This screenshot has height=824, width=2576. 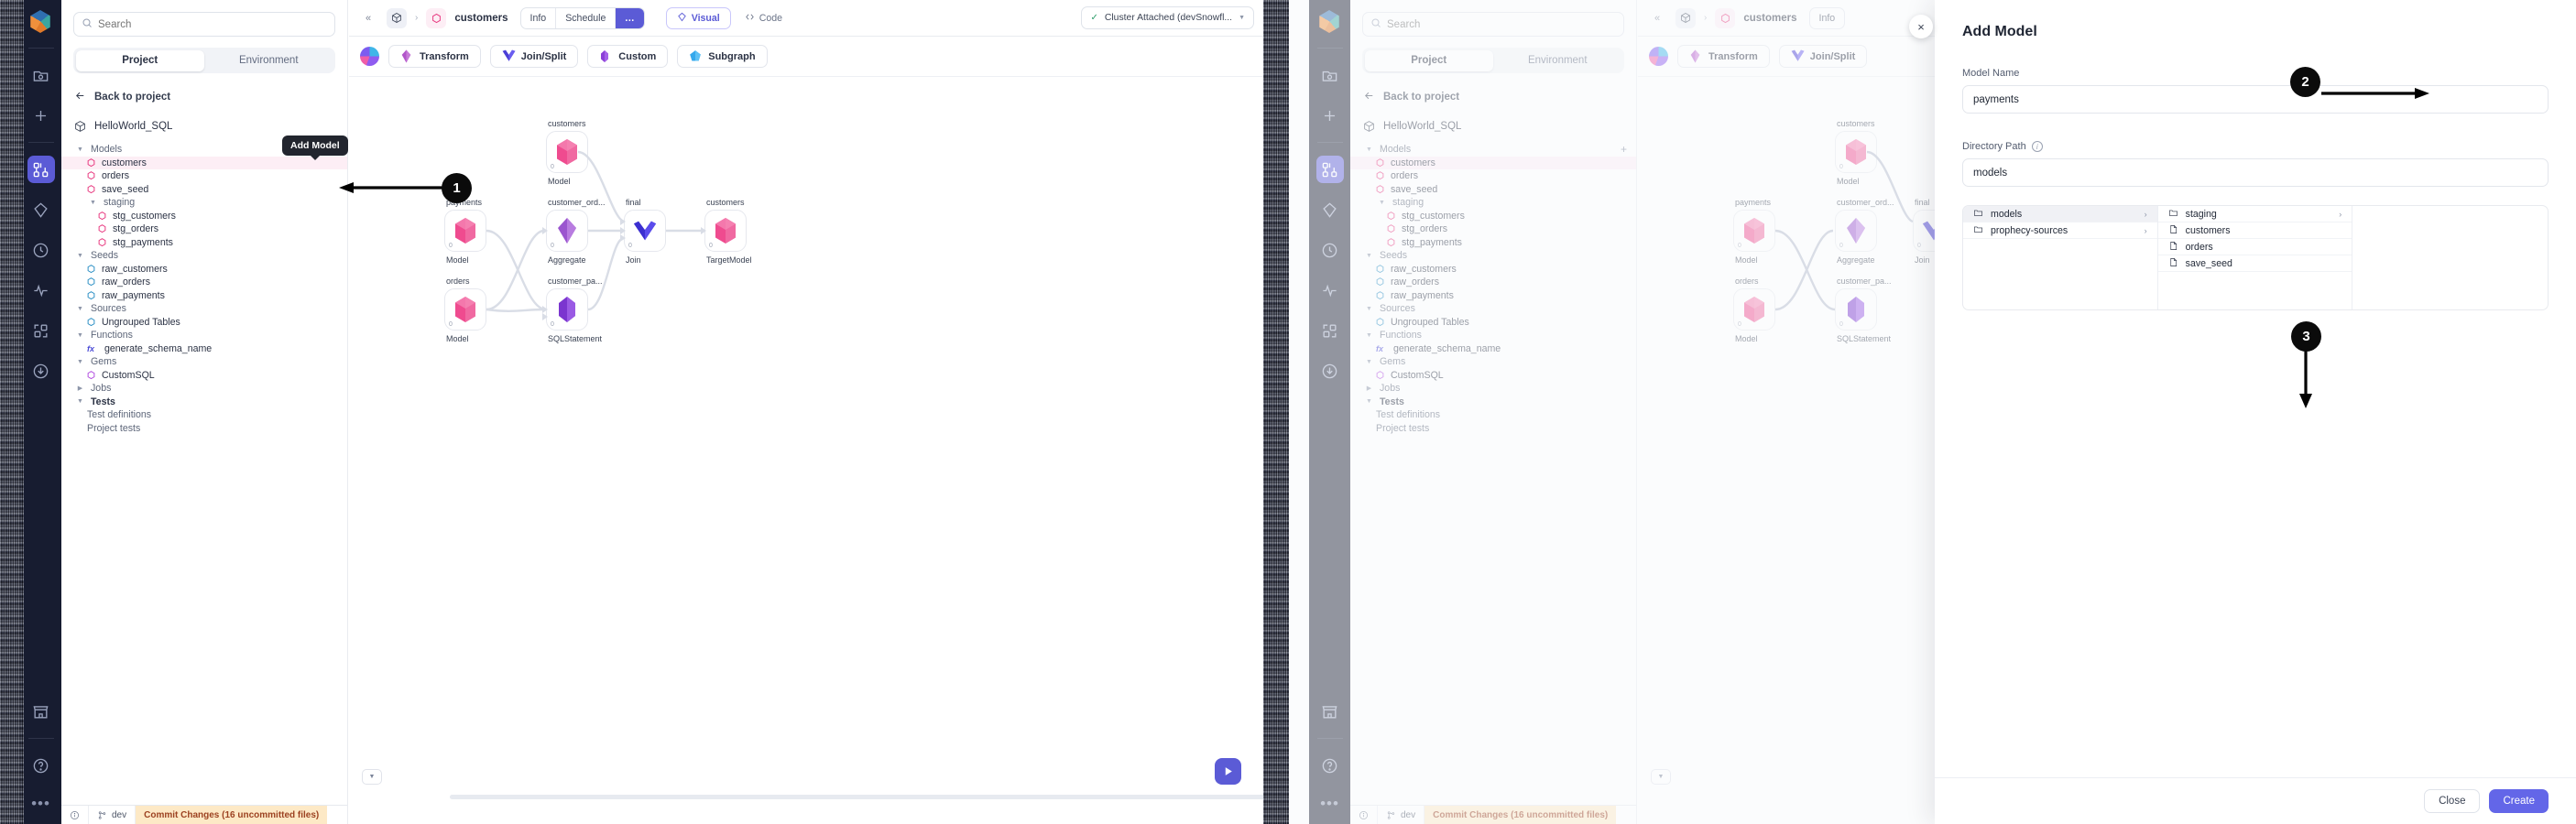 What do you see at coordinates (139, 60) in the screenshot?
I see `tab-project: Project` at bounding box center [139, 60].